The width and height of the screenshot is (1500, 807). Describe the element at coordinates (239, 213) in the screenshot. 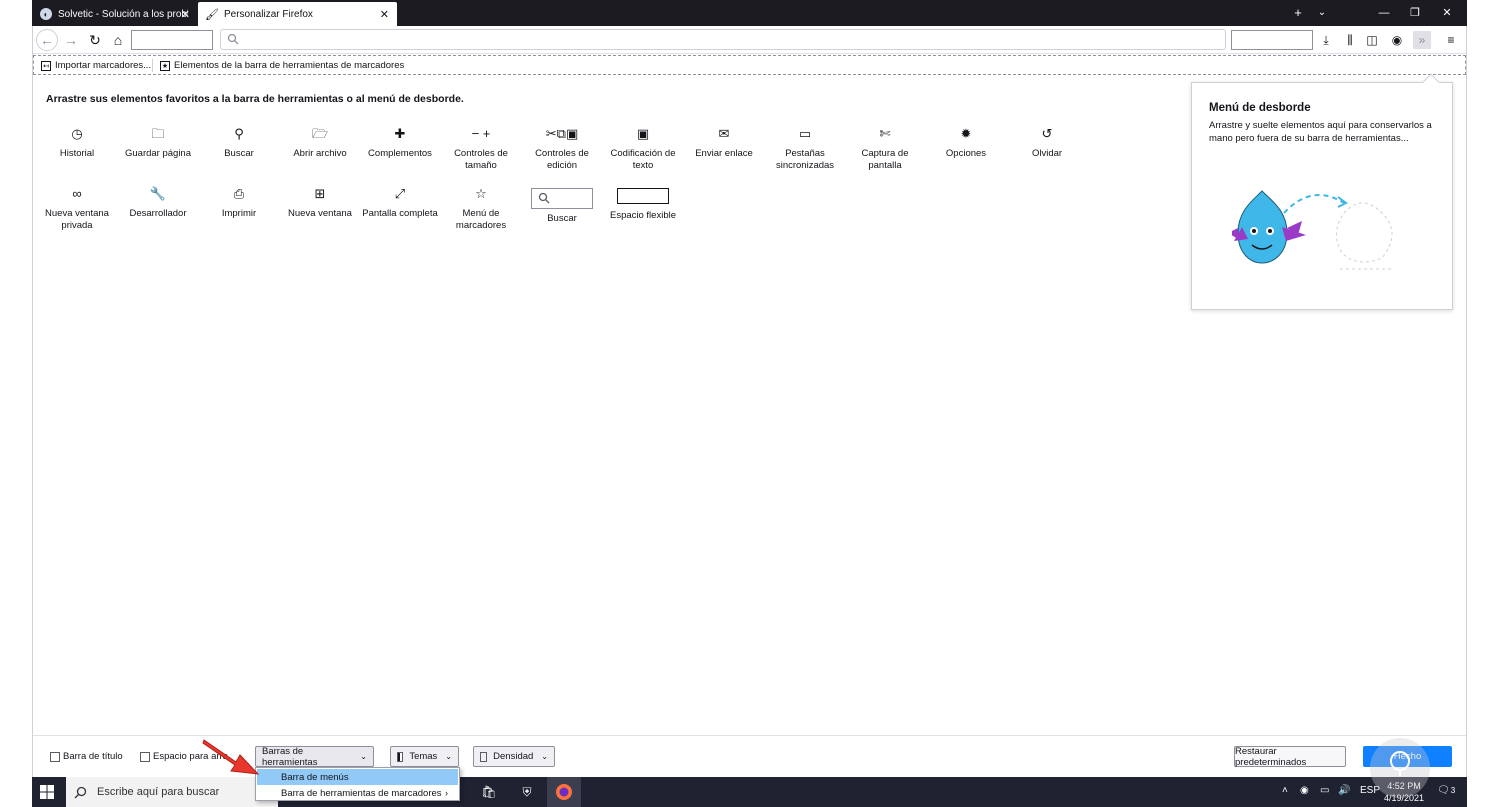

I see `palette-item-label: Imprimir` at that location.